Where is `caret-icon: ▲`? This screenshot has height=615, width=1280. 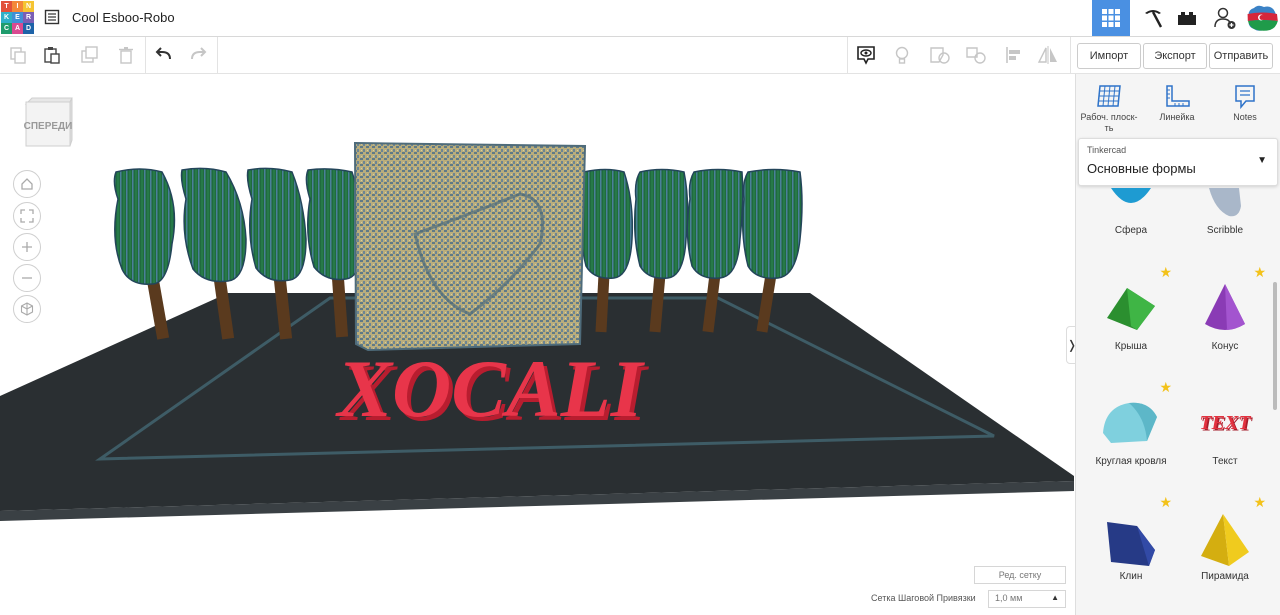 caret-icon: ▲ is located at coordinates (1055, 597).